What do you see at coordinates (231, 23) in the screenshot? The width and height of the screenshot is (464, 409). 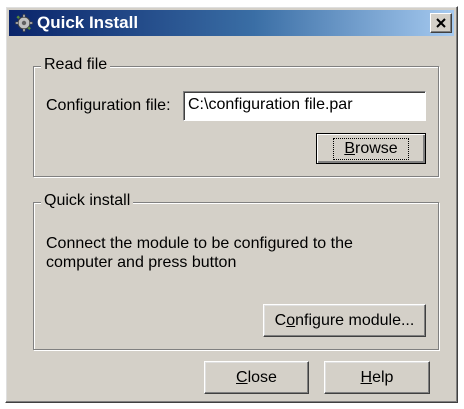 I see `title-bar: Quick Install` at bounding box center [231, 23].